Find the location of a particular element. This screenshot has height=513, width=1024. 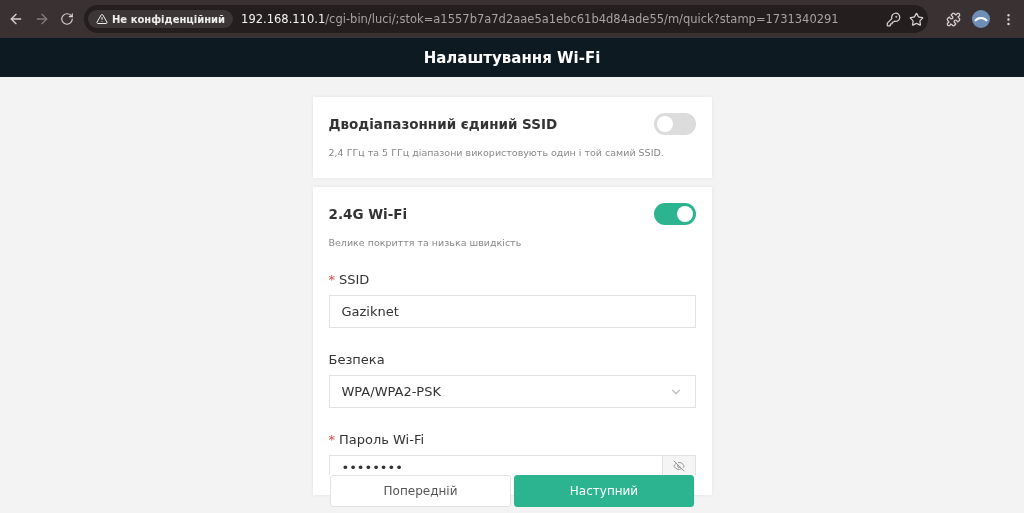

card-title: Дводіапазонний єдиний SSID is located at coordinates (443, 124).